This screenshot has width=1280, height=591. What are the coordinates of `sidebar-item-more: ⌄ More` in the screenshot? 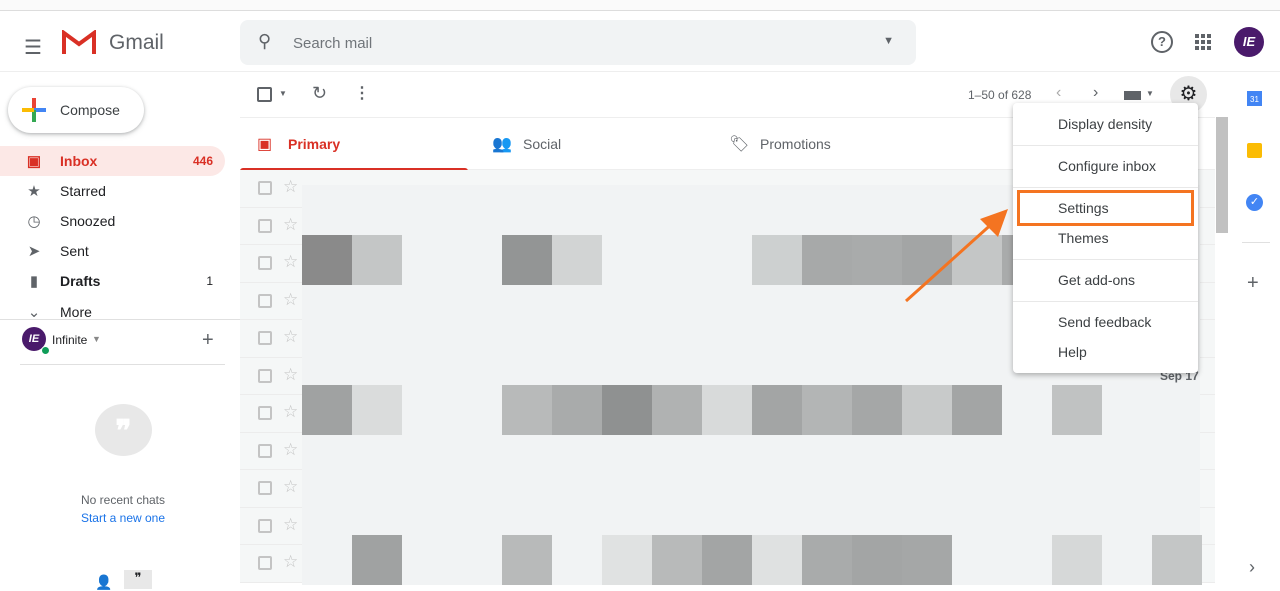 It's located at (112, 312).